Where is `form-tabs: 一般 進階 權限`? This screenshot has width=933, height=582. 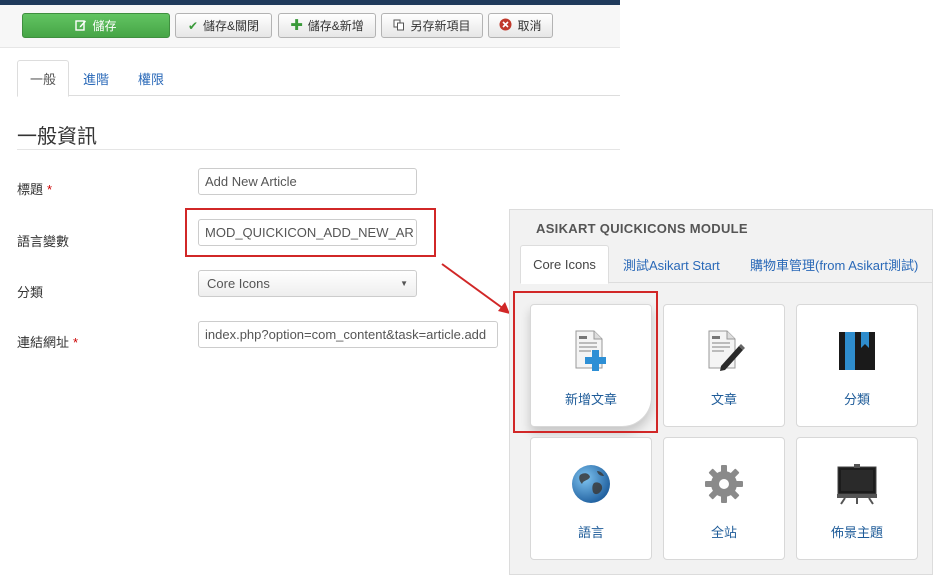
form-tabs: 一般 進階 權限 is located at coordinates (318, 78).